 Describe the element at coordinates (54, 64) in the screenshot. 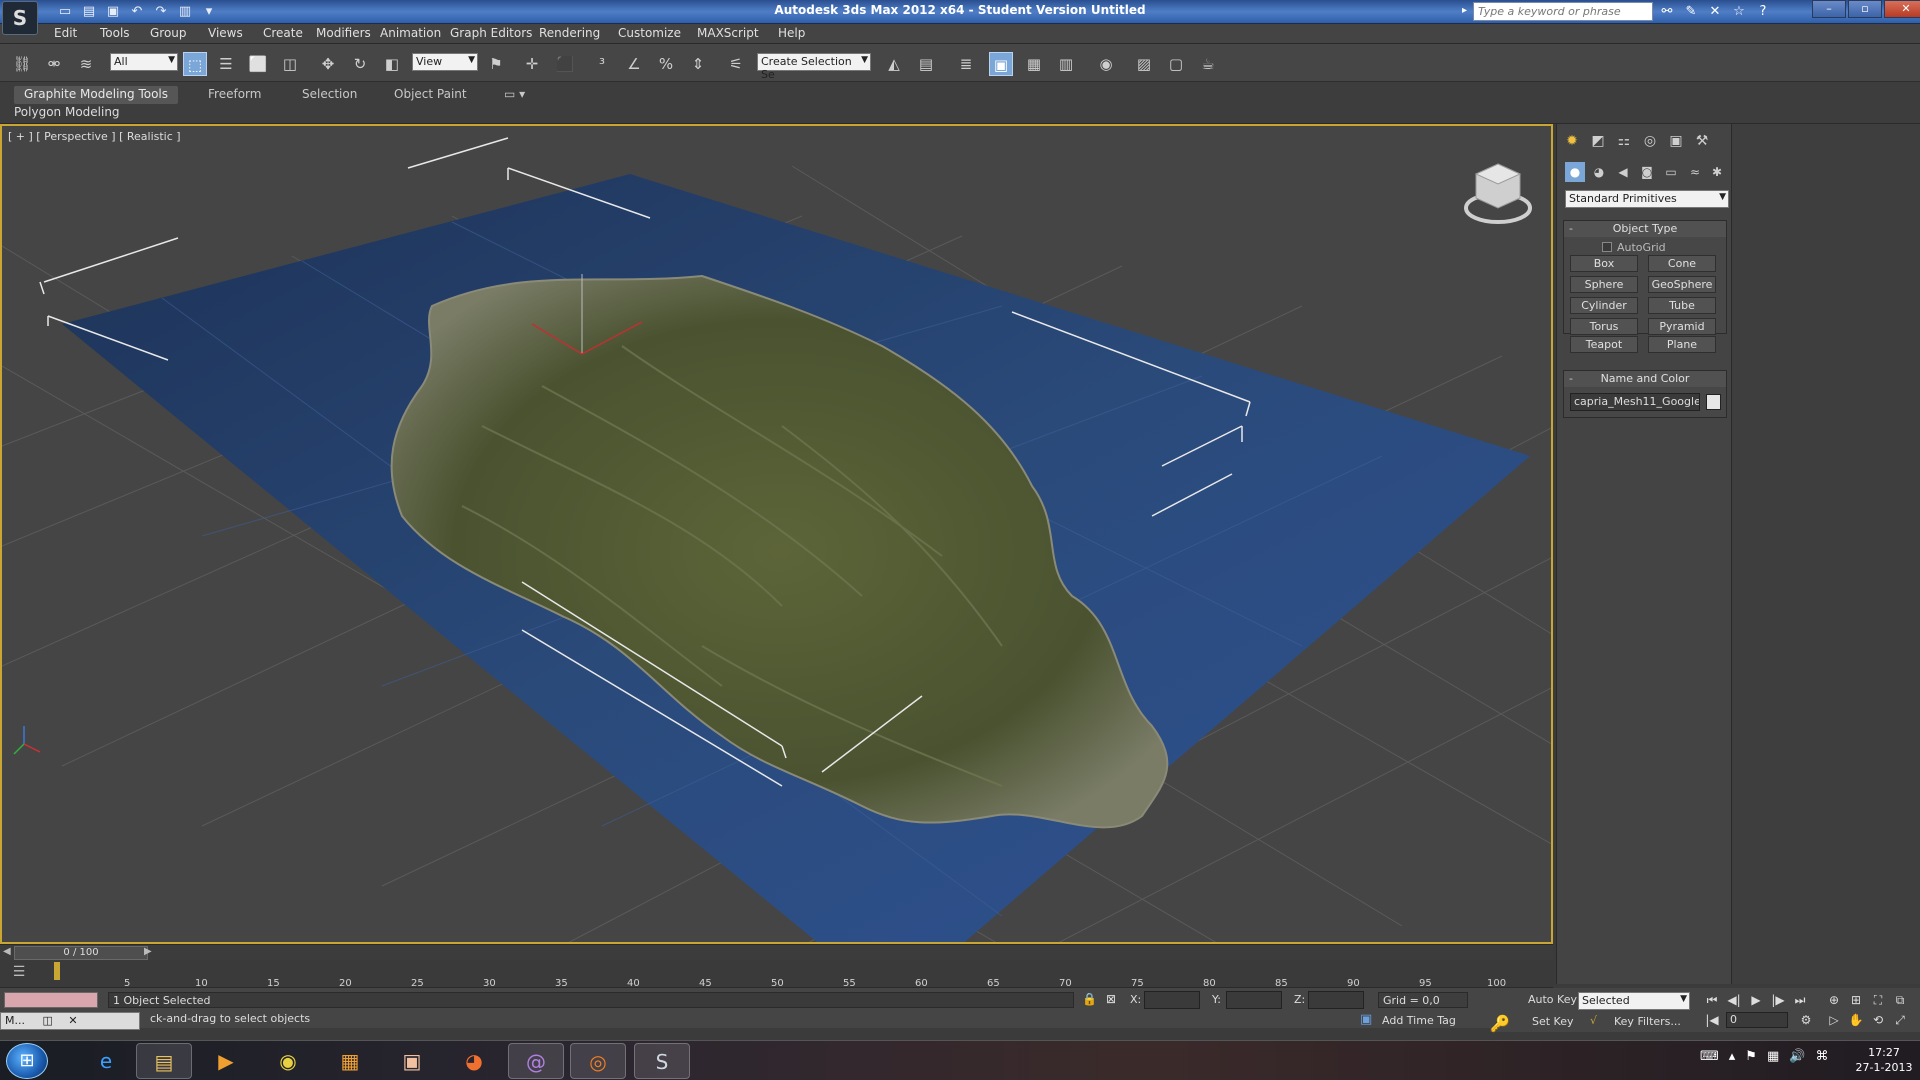

I see `unlink-icon: ⚮` at that location.